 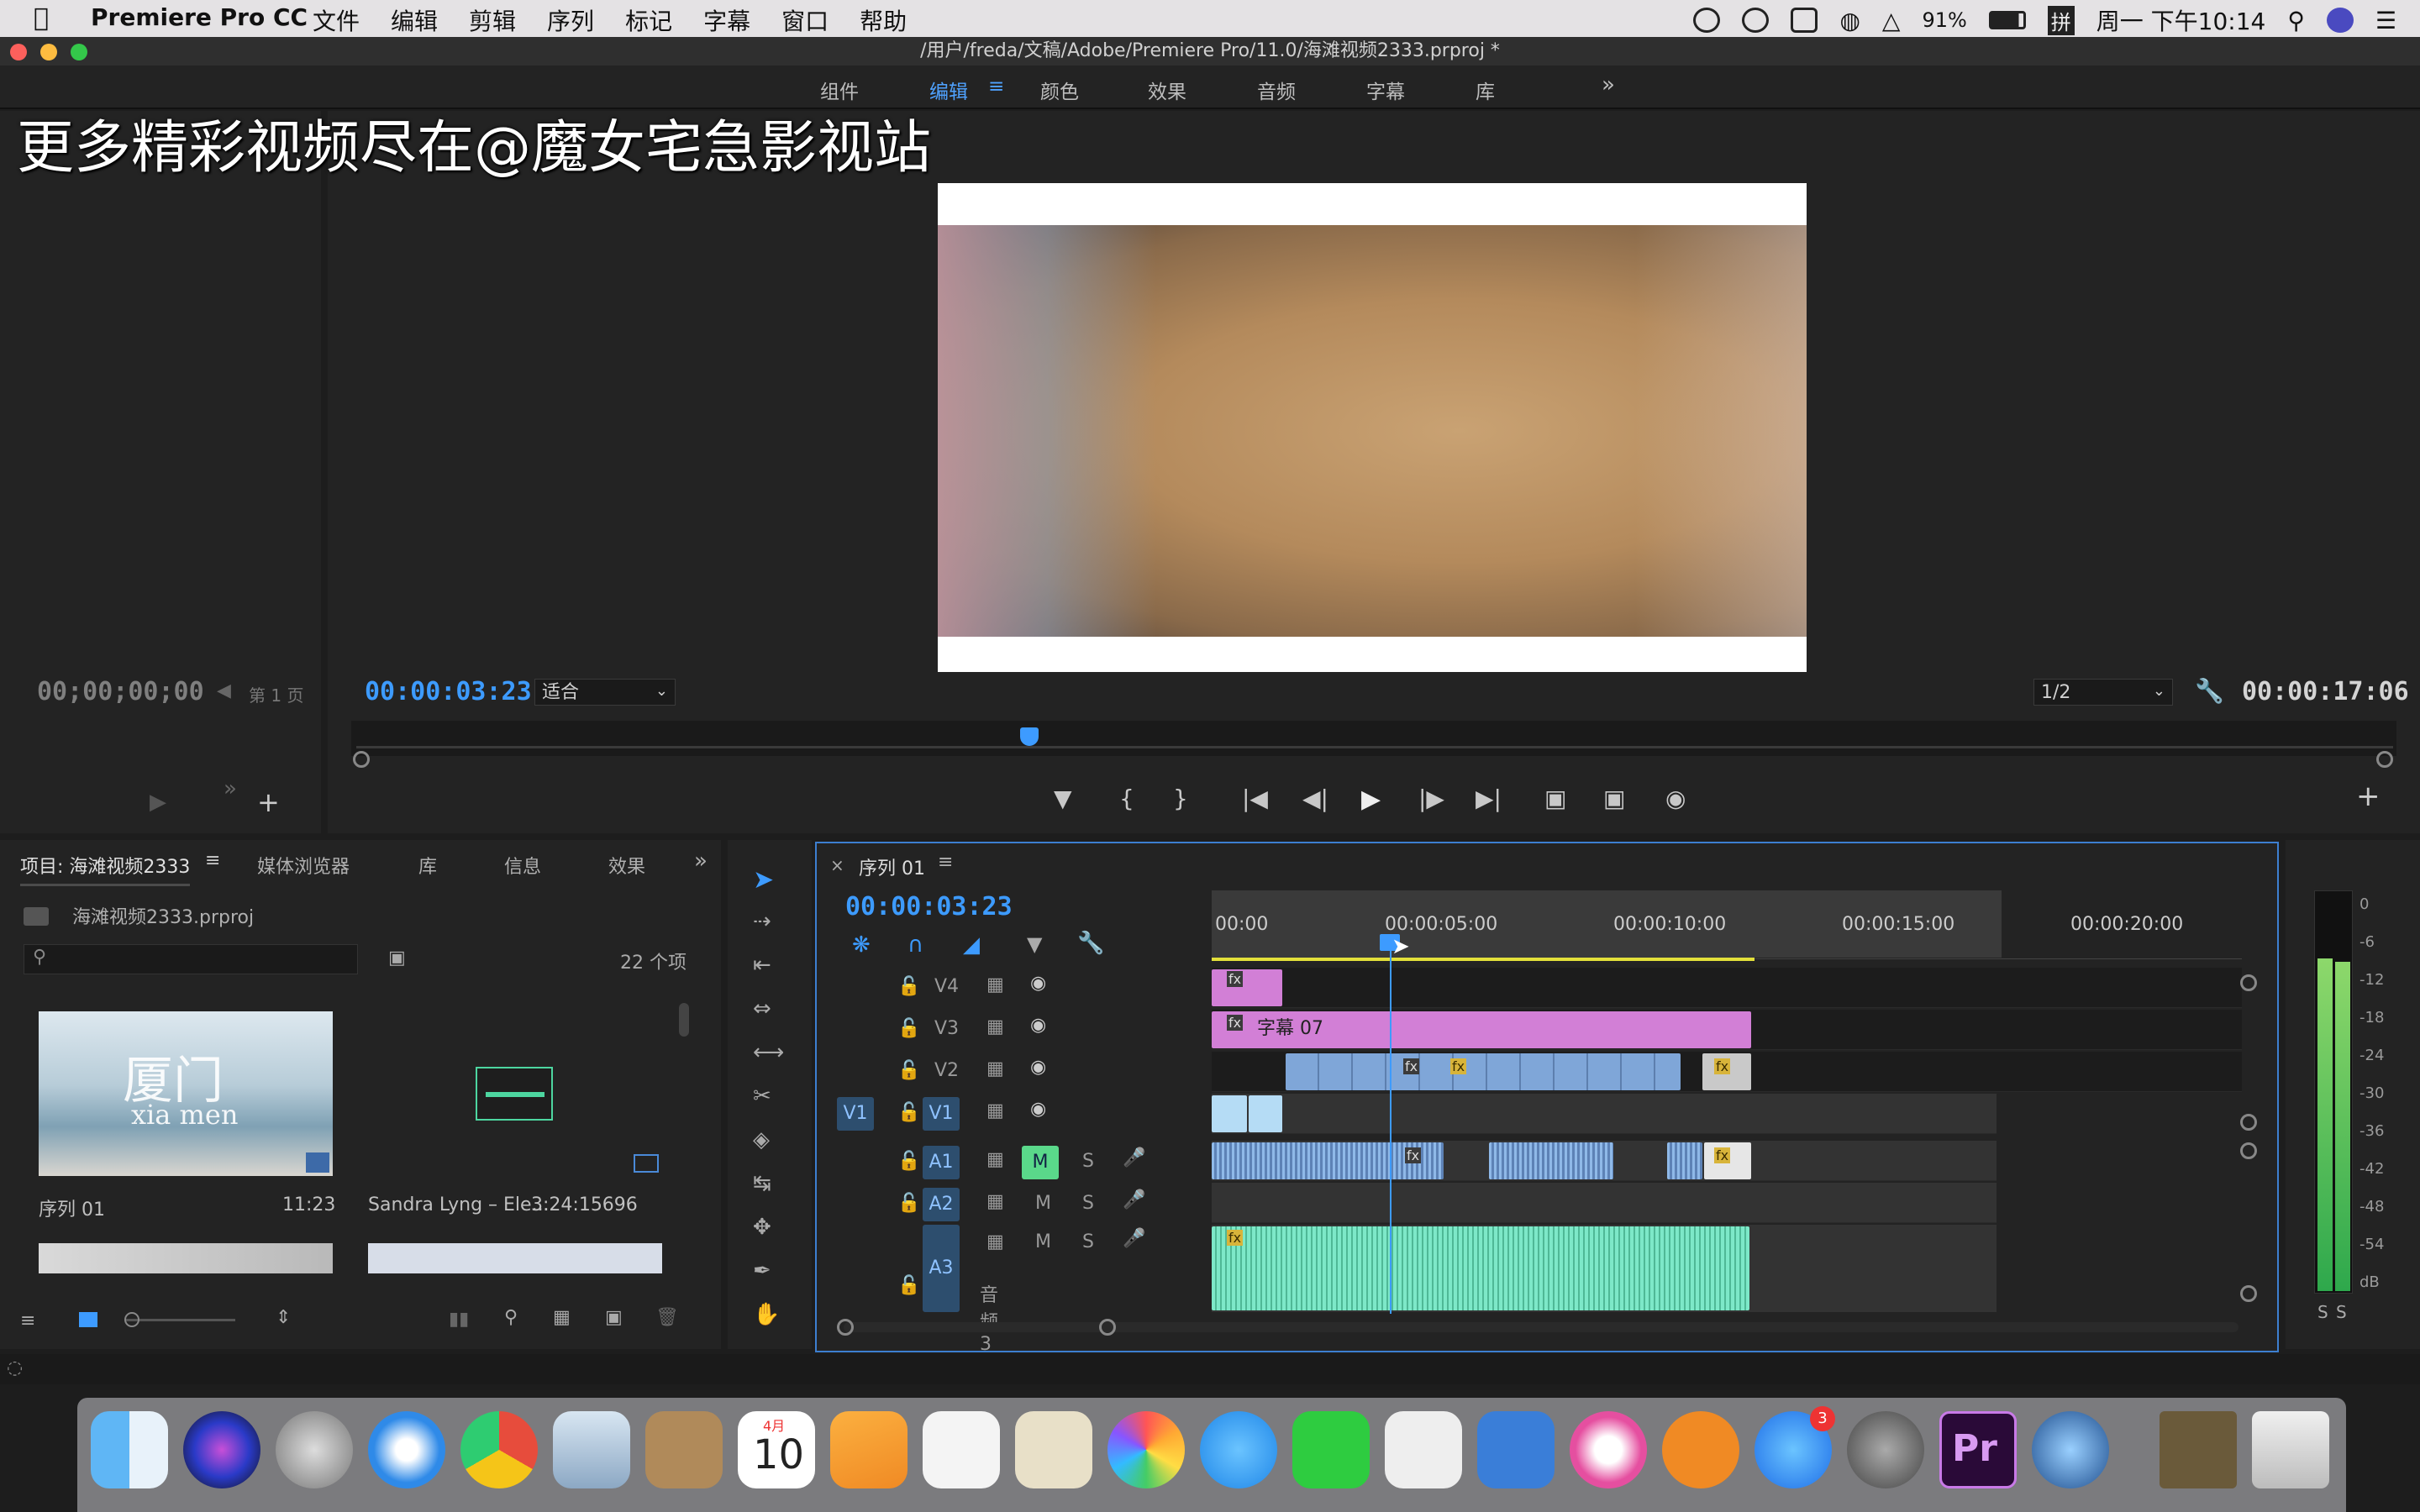 I want to click on export-frame-camera-icon: ◉, so click(x=1676, y=798).